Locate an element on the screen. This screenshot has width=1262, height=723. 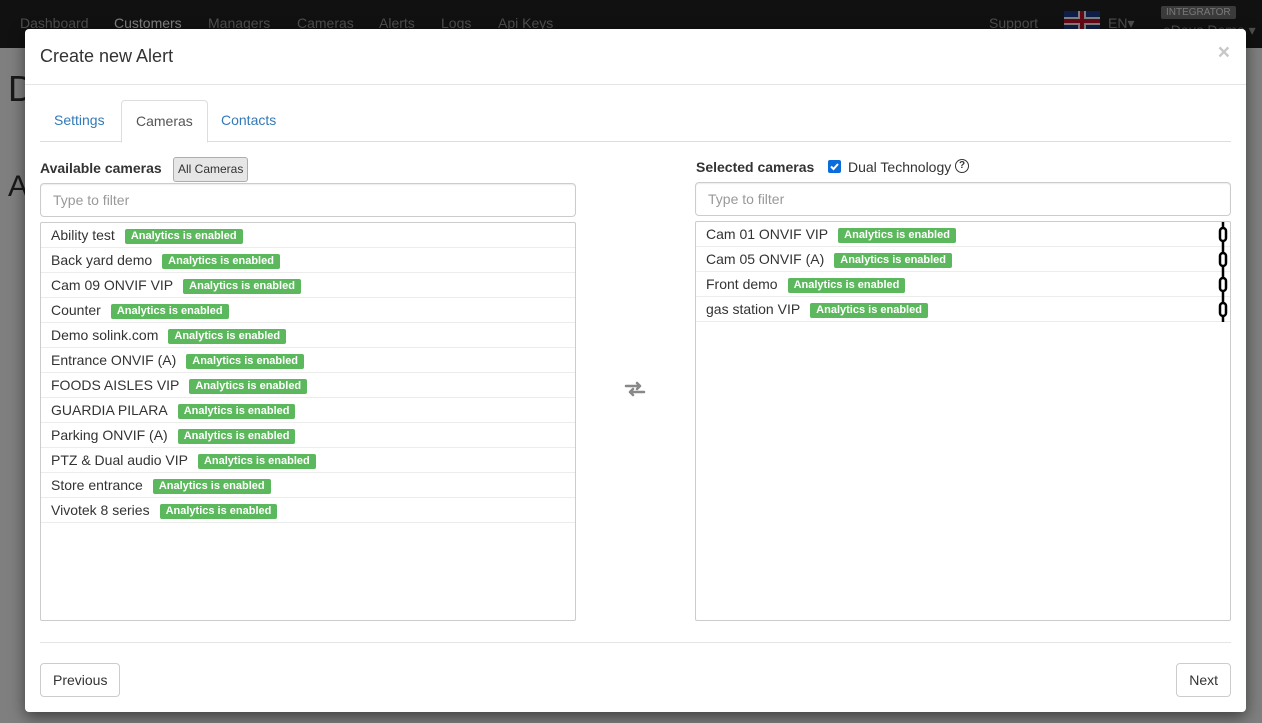
camera-name: Entrance ONVIF (A) is located at coordinates (114, 360).